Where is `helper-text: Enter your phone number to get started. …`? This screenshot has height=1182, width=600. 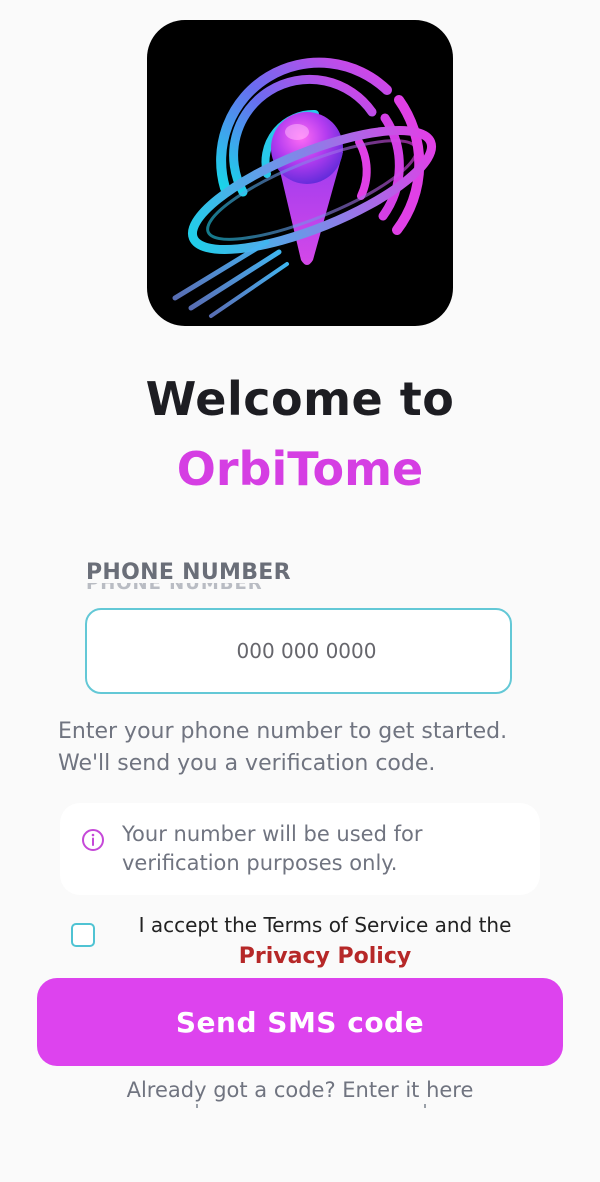 helper-text: Enter your phone number to get started. … is located at coordinates (308, 748).